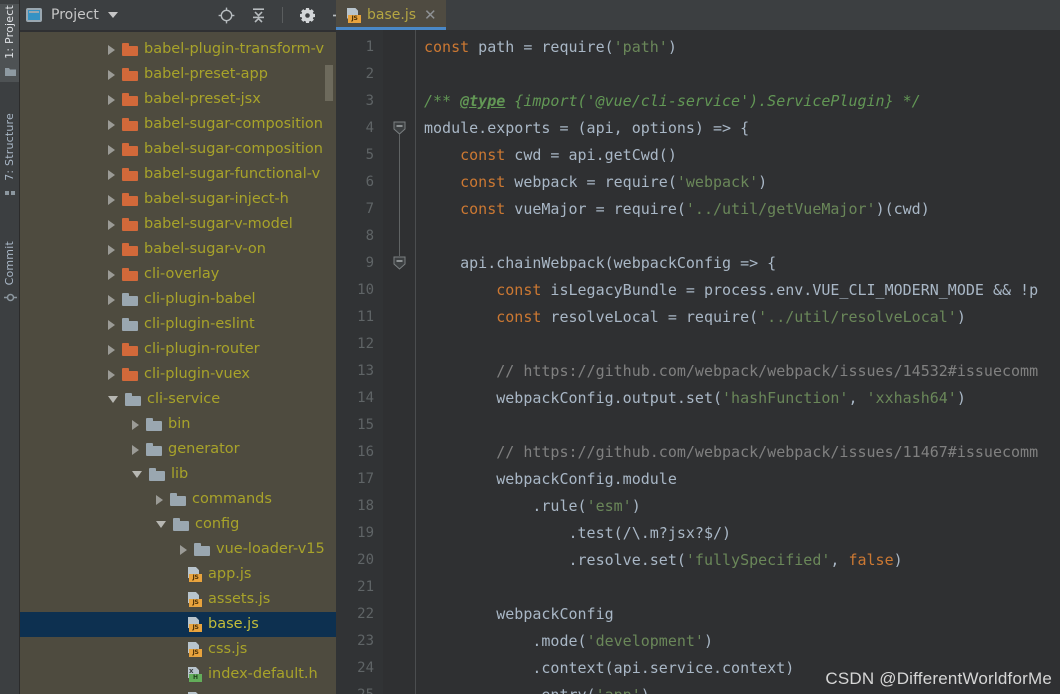 This screenshot has height=694, width=1060. I want to click on code-line: .mode('development'), so click(568, 641).